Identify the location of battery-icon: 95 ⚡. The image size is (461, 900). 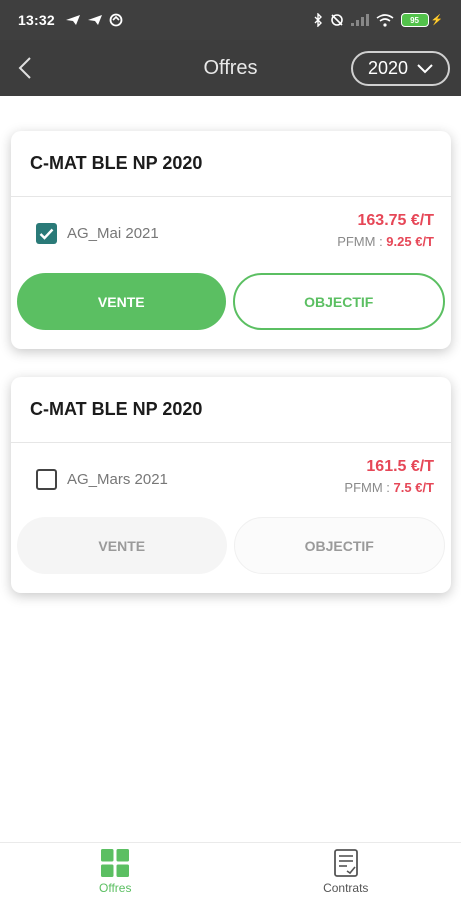
(421, 20).